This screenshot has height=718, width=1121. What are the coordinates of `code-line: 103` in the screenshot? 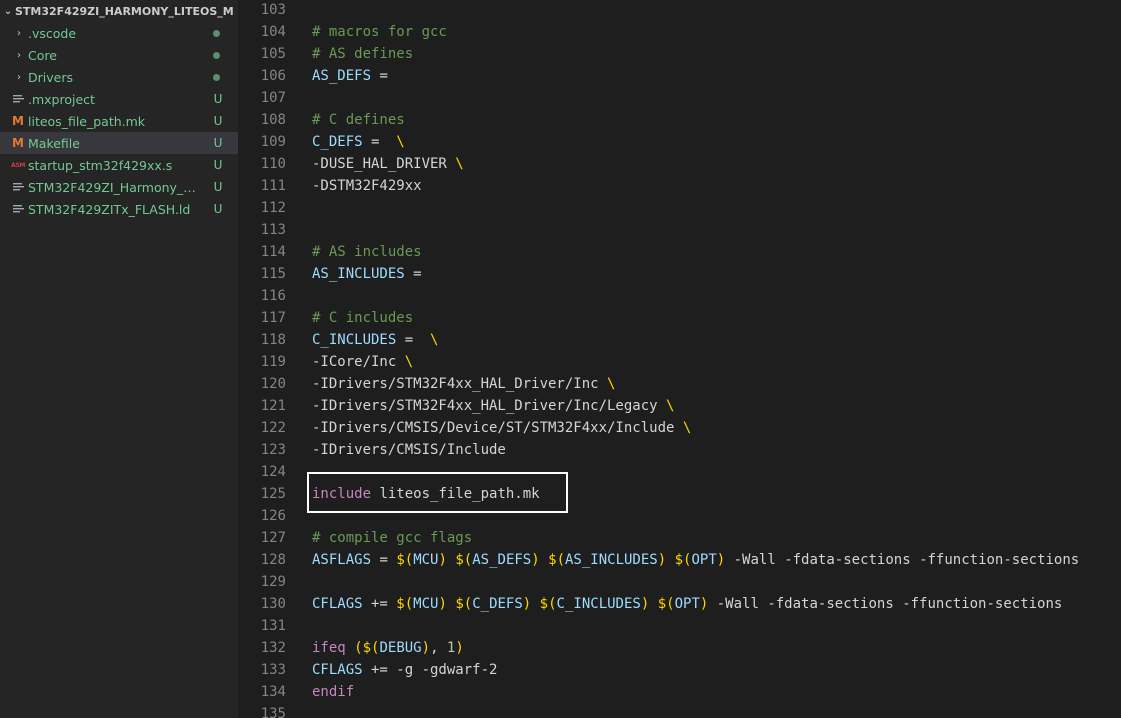 It's located at (679, 10).